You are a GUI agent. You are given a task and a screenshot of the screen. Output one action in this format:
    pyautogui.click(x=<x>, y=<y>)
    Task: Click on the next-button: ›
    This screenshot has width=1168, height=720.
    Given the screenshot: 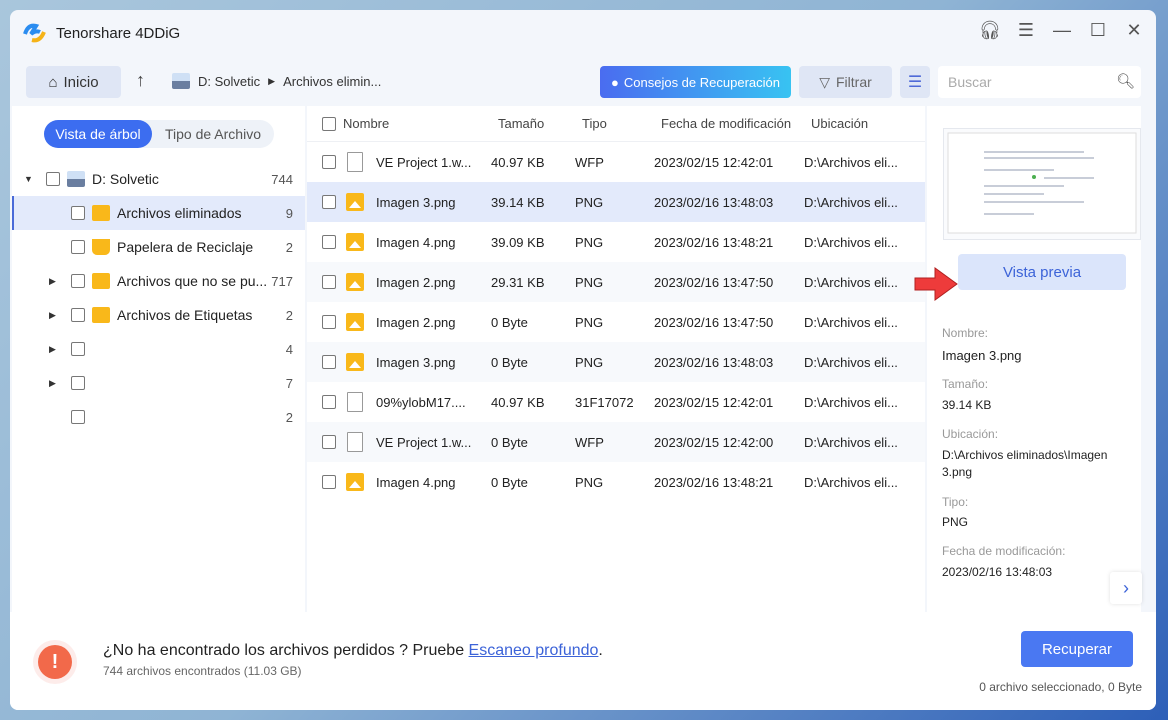 What is the action you would take?
    pyautogui.click(x=1126, y=588)
    